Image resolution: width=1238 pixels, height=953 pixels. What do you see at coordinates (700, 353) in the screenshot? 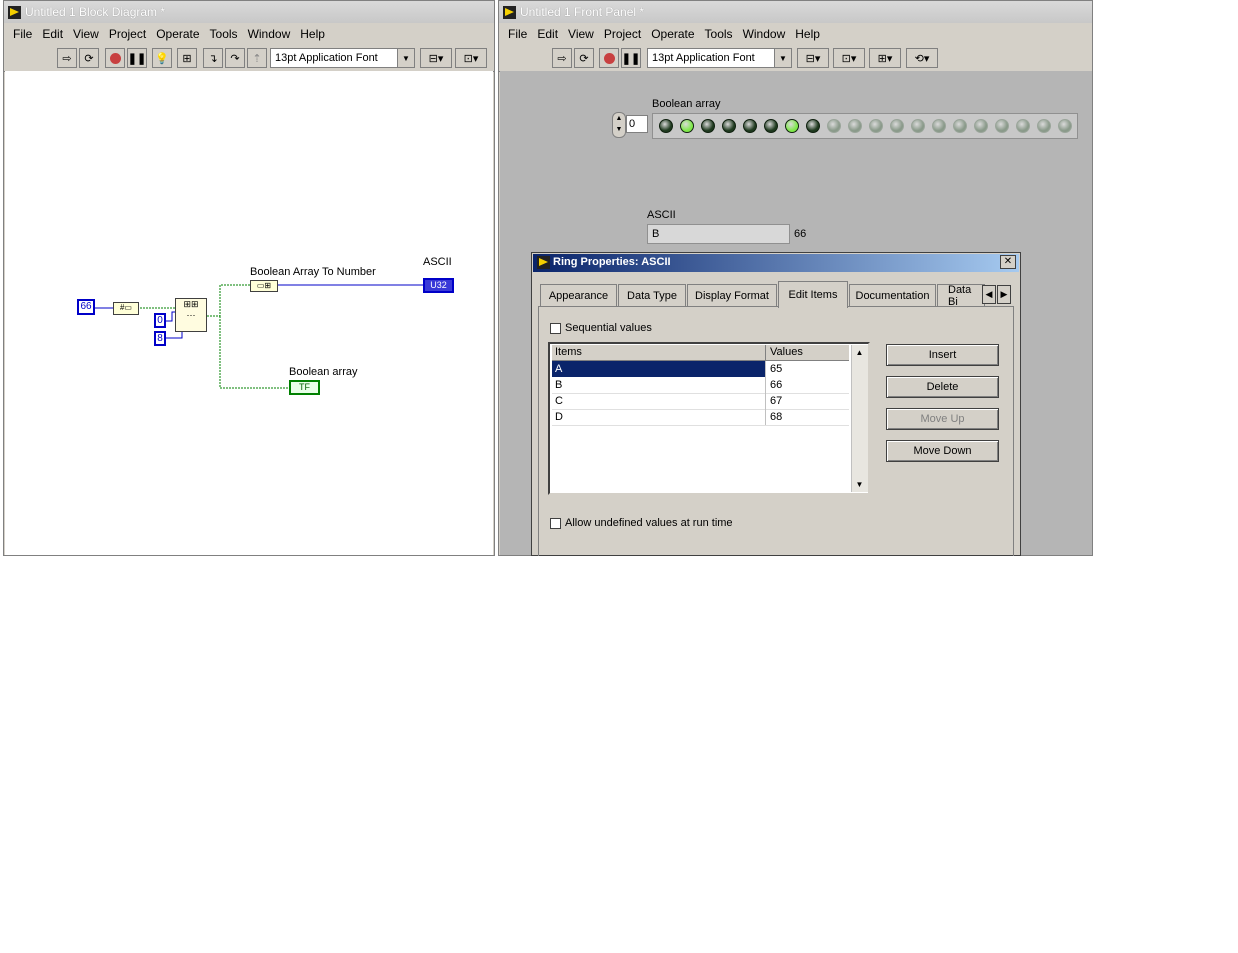
I see `listbox-header: Items Values` at bounding box center [700, 353].